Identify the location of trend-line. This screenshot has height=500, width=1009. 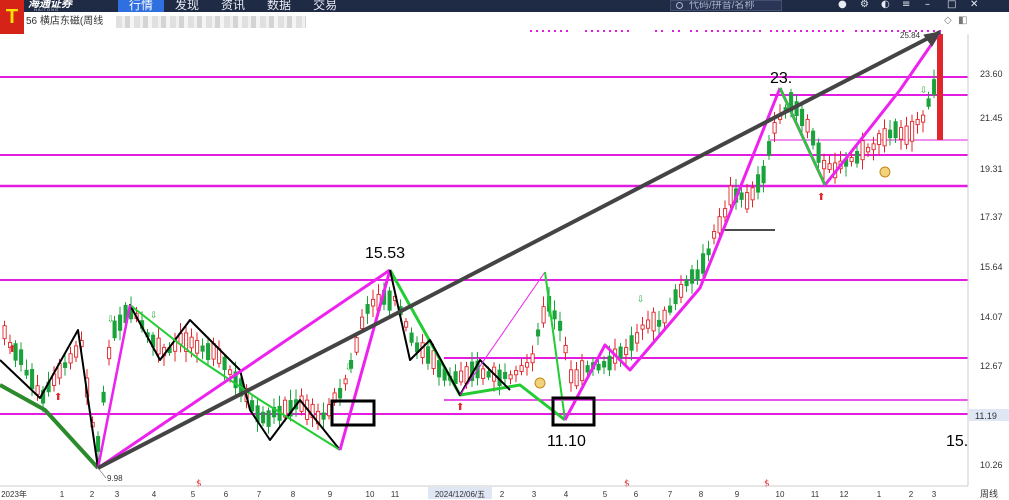
(50, 426).